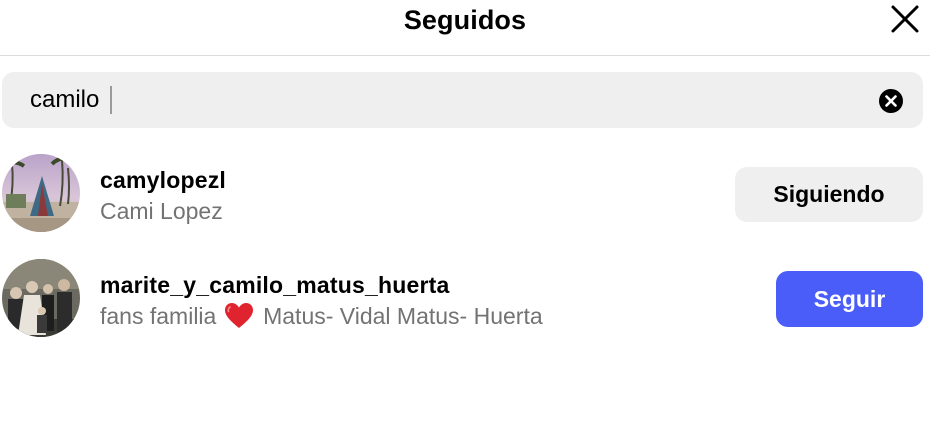  I want to click on dialog-header: Seguidos, so click(465, 28).